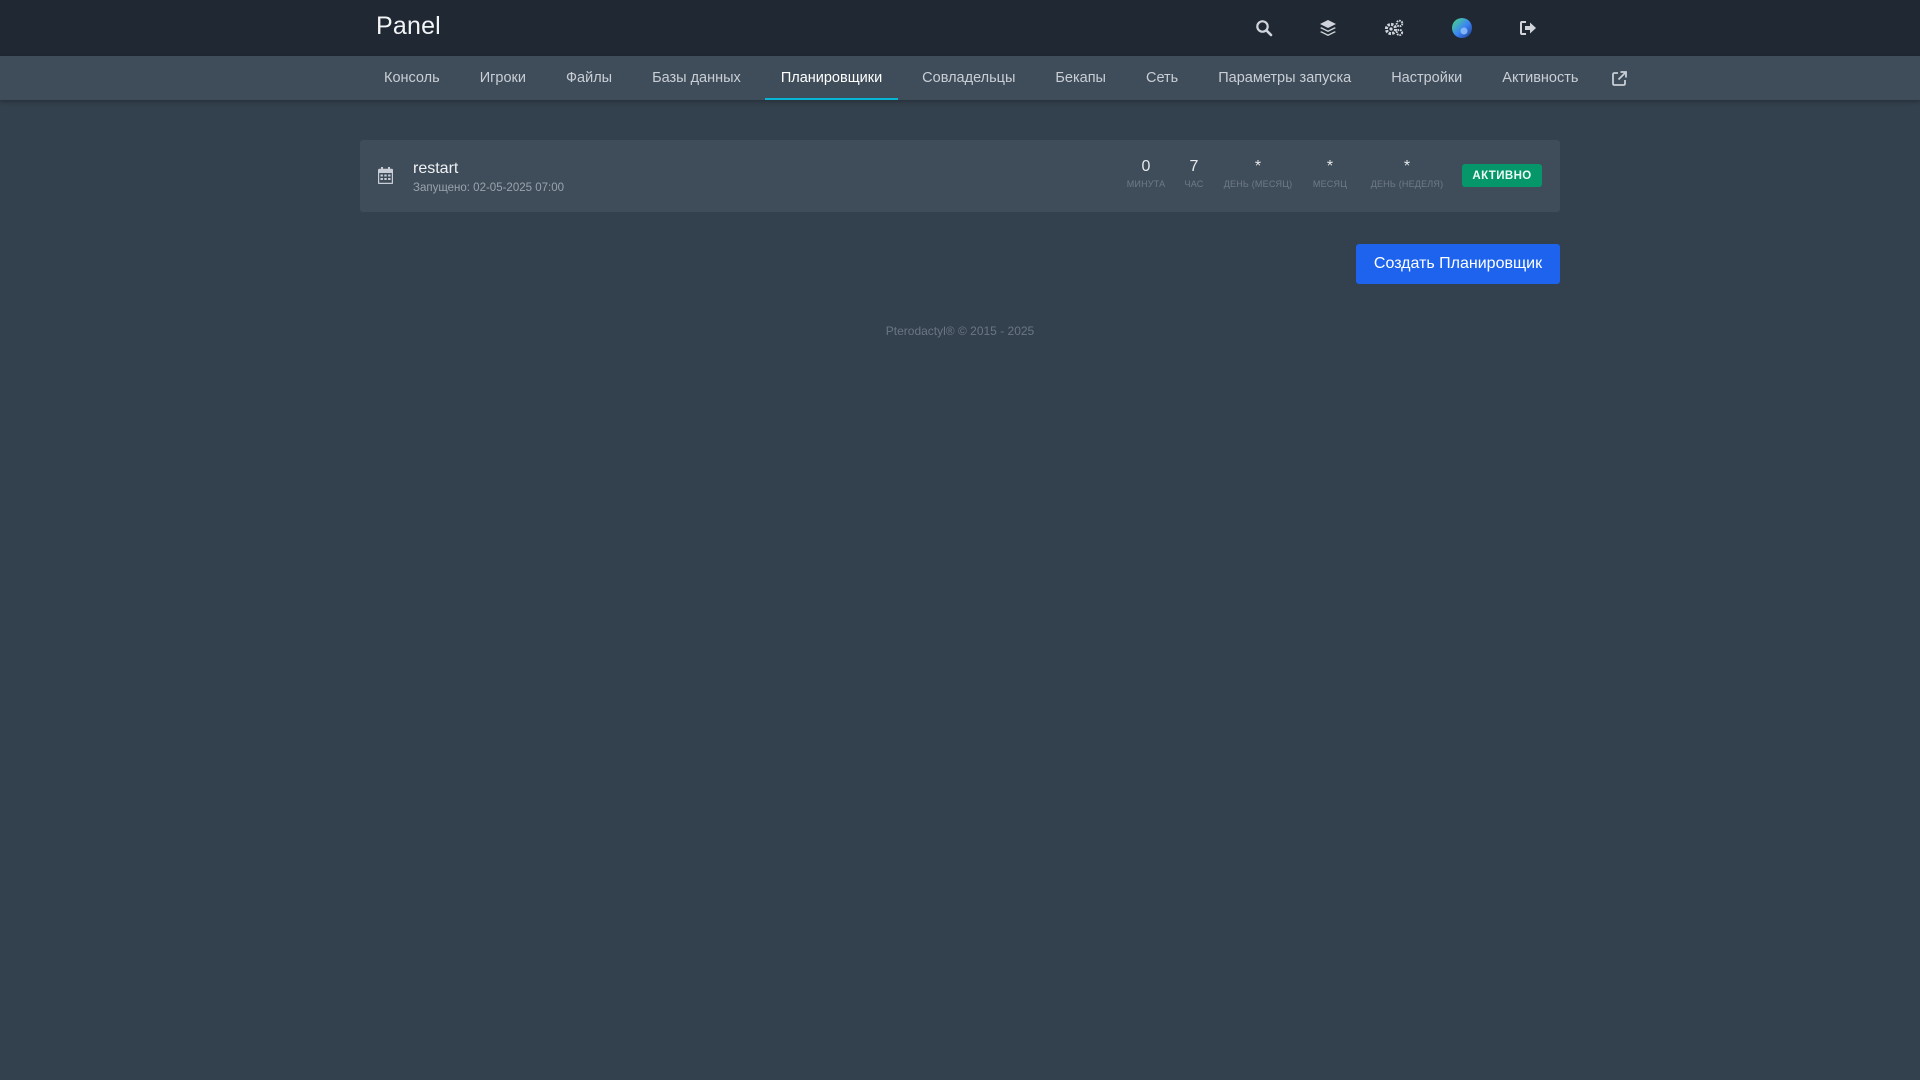 The image size is (1920, 1080). Describe the element at coordinates (960, 331) in the screenshot. I see `footer-copyright: Pterodactyl® © 2015 - 2025` at that location.